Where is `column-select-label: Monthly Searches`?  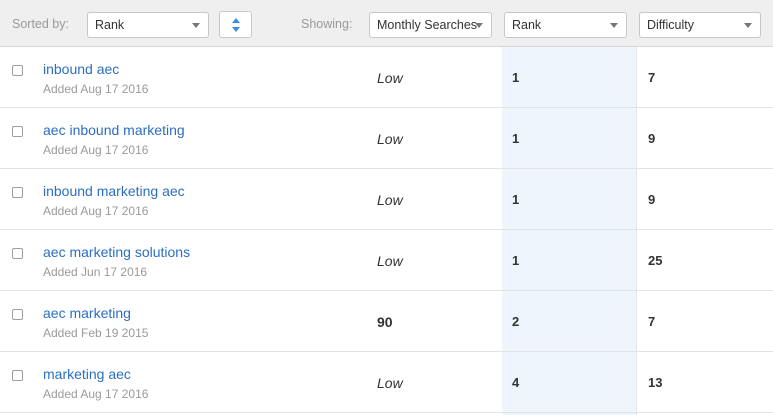 column-select-label: Monthly Searches is located at coordinates (427, 25).